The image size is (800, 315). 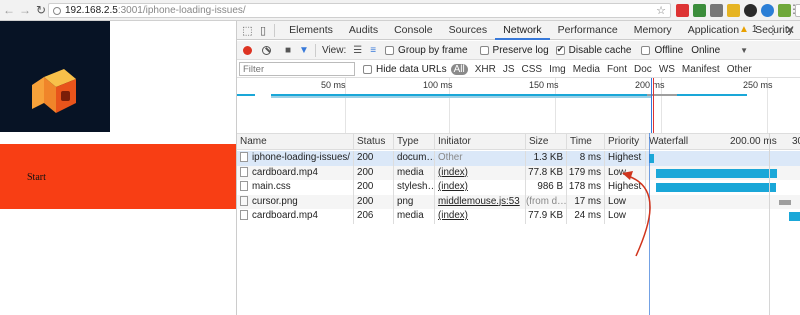 I want to click on type-filter-img: Img, so click(x=557, y=69).